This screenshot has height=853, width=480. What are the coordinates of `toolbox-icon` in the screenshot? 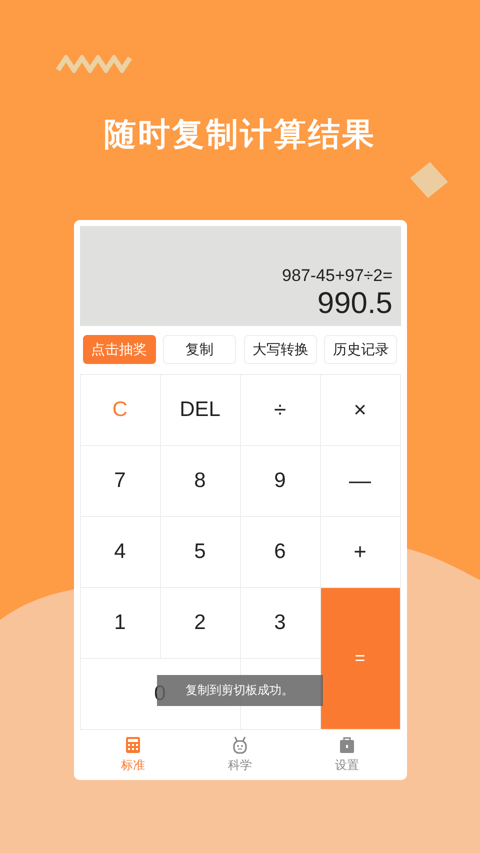 It's located at (347, 745).